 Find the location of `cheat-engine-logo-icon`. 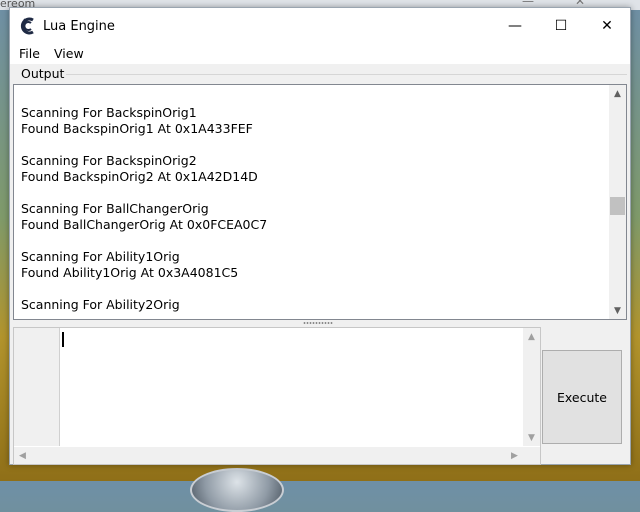

cheat-engine-logo-icon is located at coordinates (27, 26).